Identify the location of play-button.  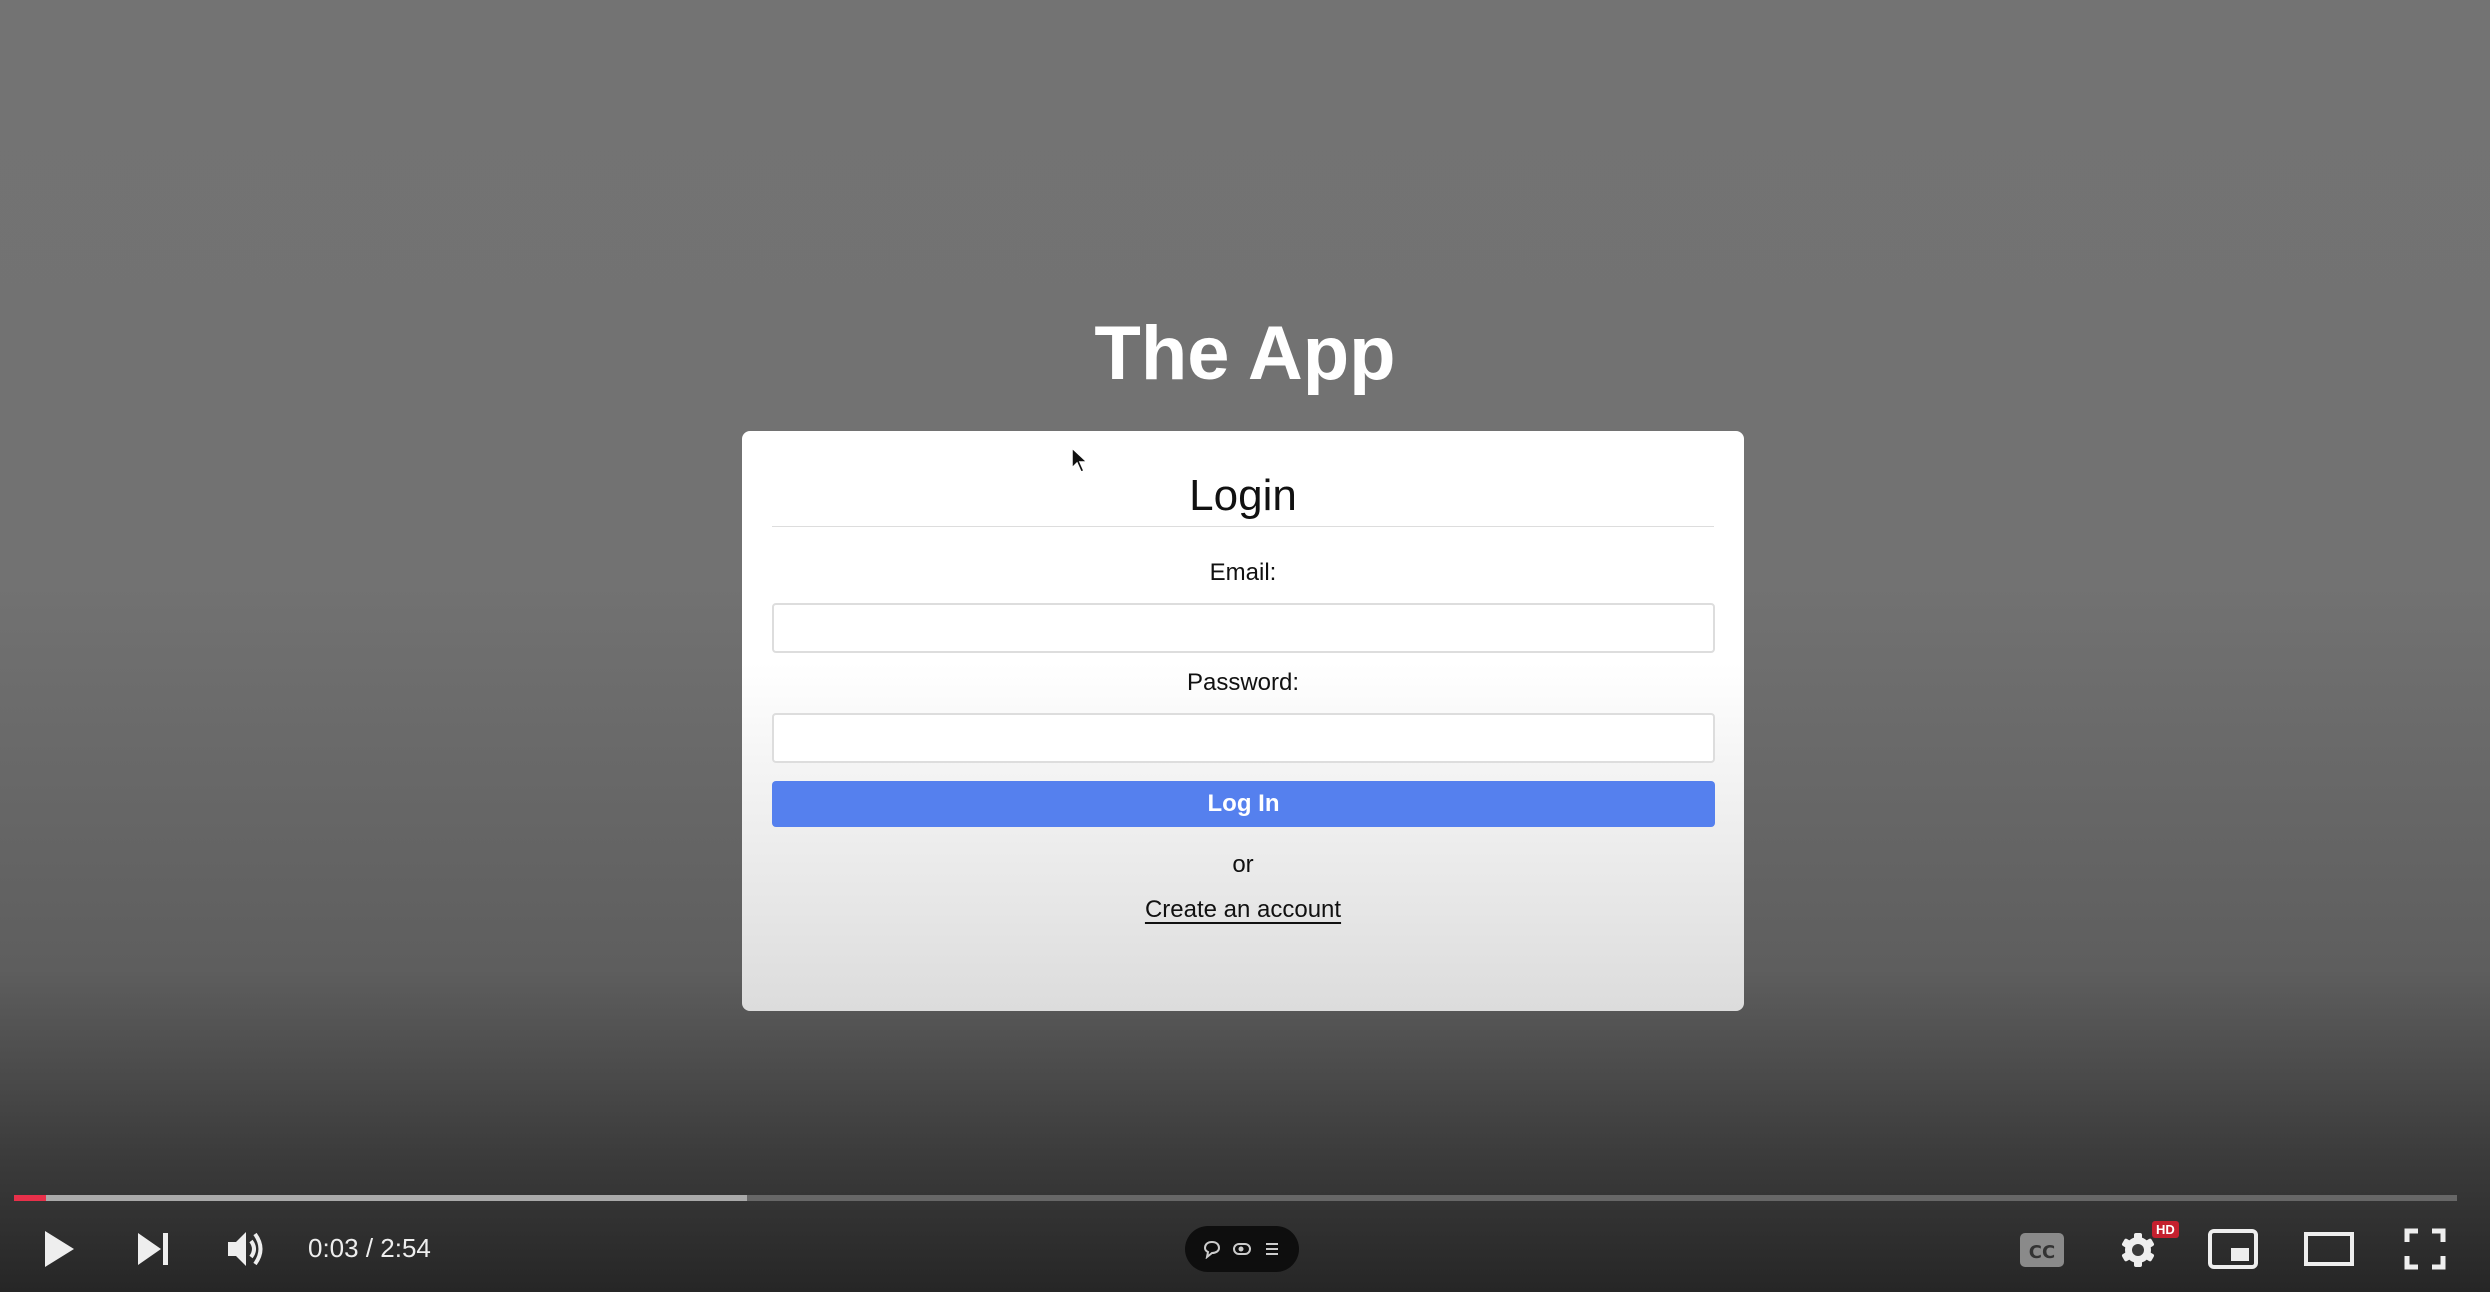
(59, 1249).